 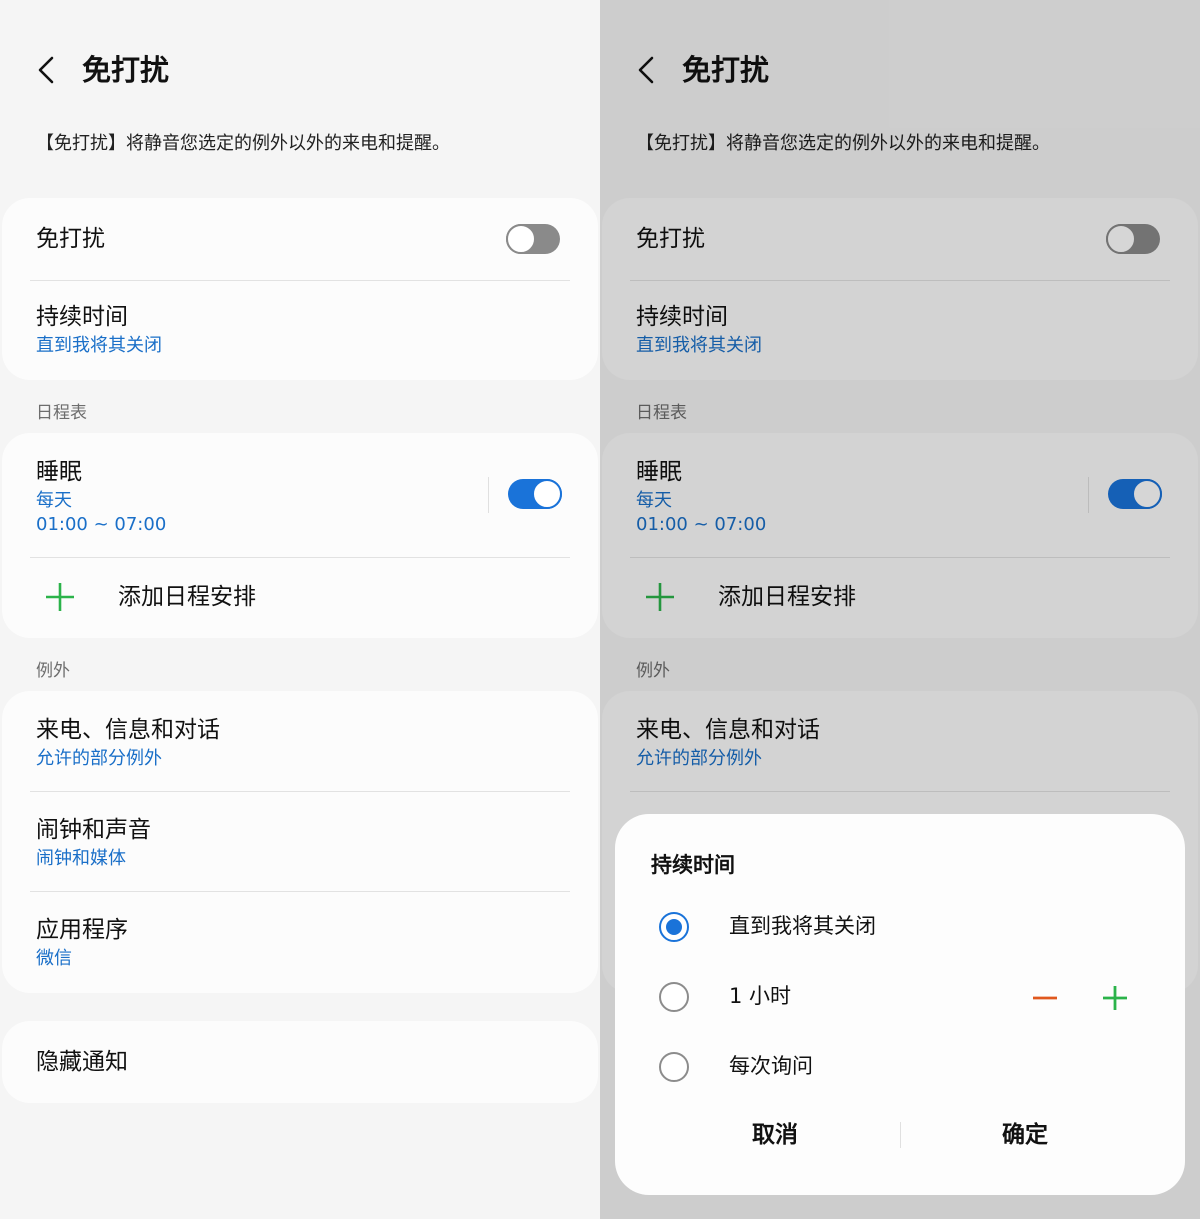 I want to click on duration-row: 持续时间 直到我将其关闭, so click(x=302, y=332).